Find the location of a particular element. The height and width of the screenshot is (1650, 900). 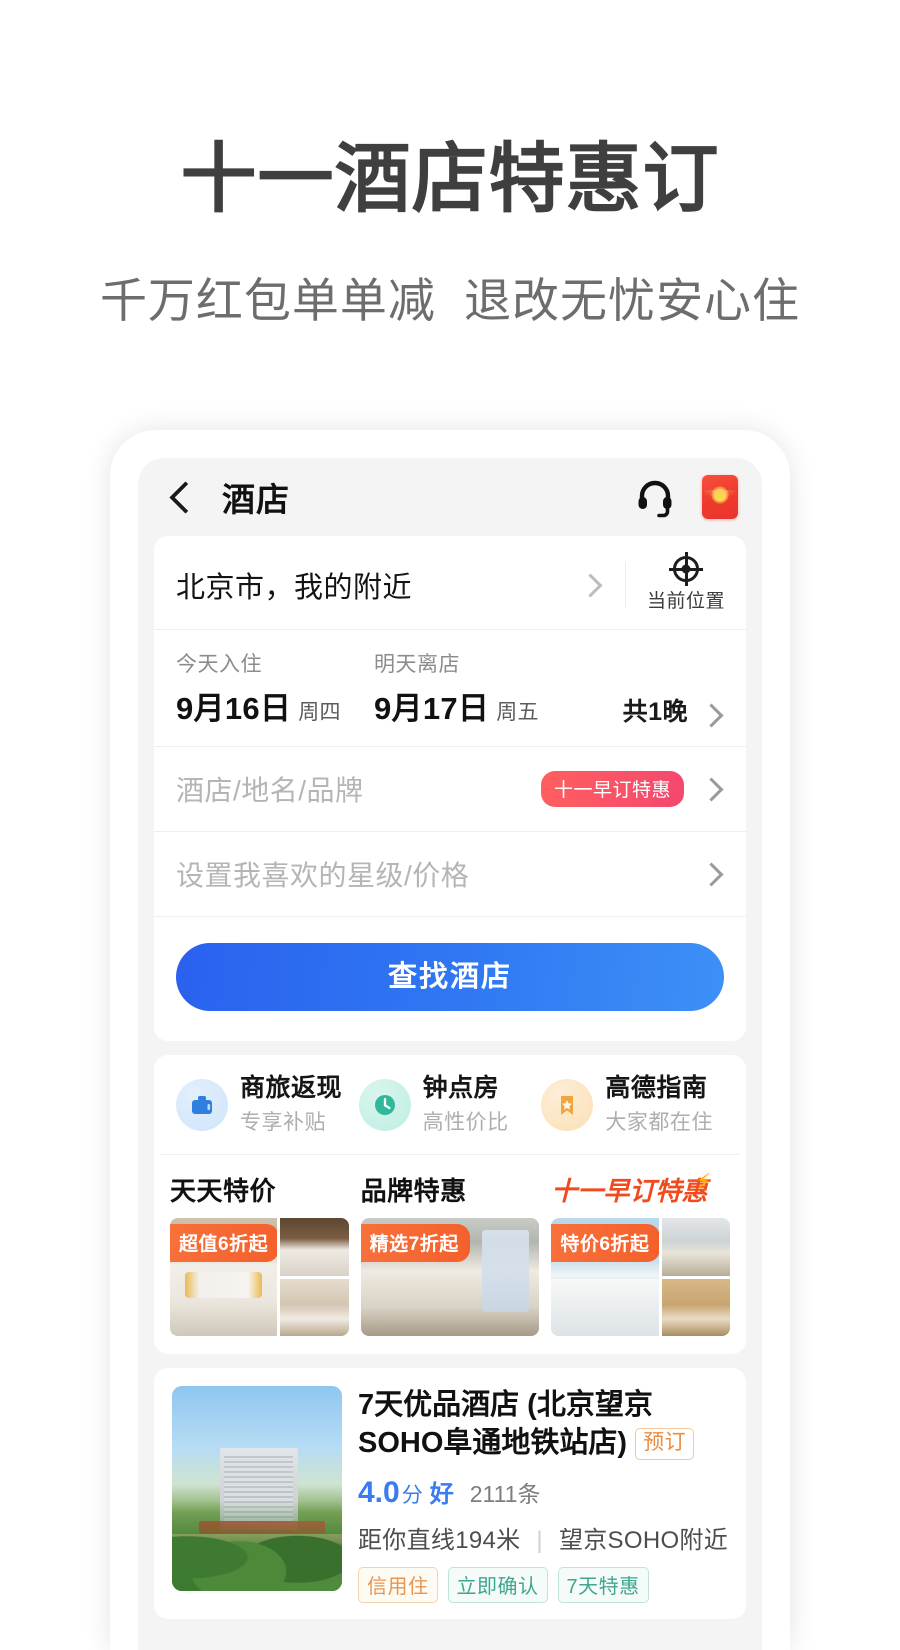

headset-icon is located at coordinates (655, 497).